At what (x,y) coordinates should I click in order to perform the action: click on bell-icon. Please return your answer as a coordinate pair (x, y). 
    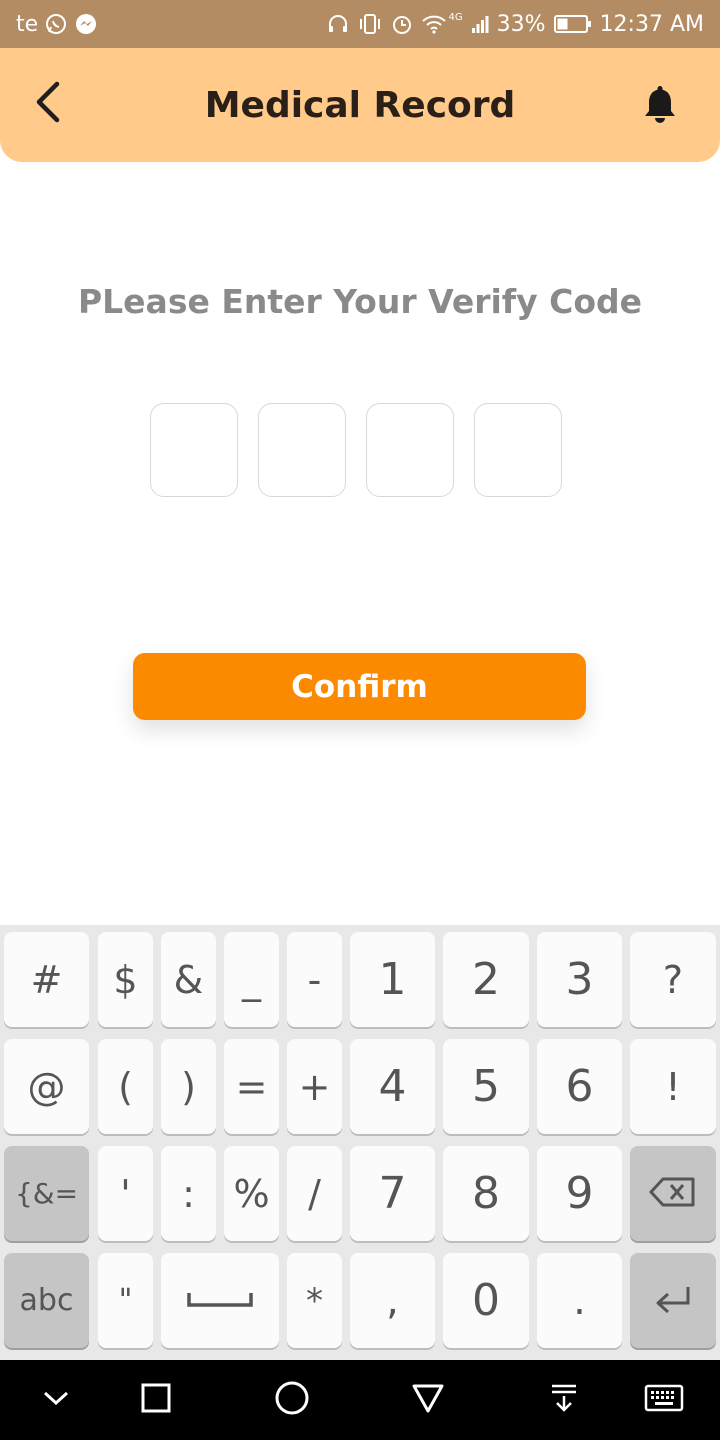
    Looking at the image, I should click on (660, 106).